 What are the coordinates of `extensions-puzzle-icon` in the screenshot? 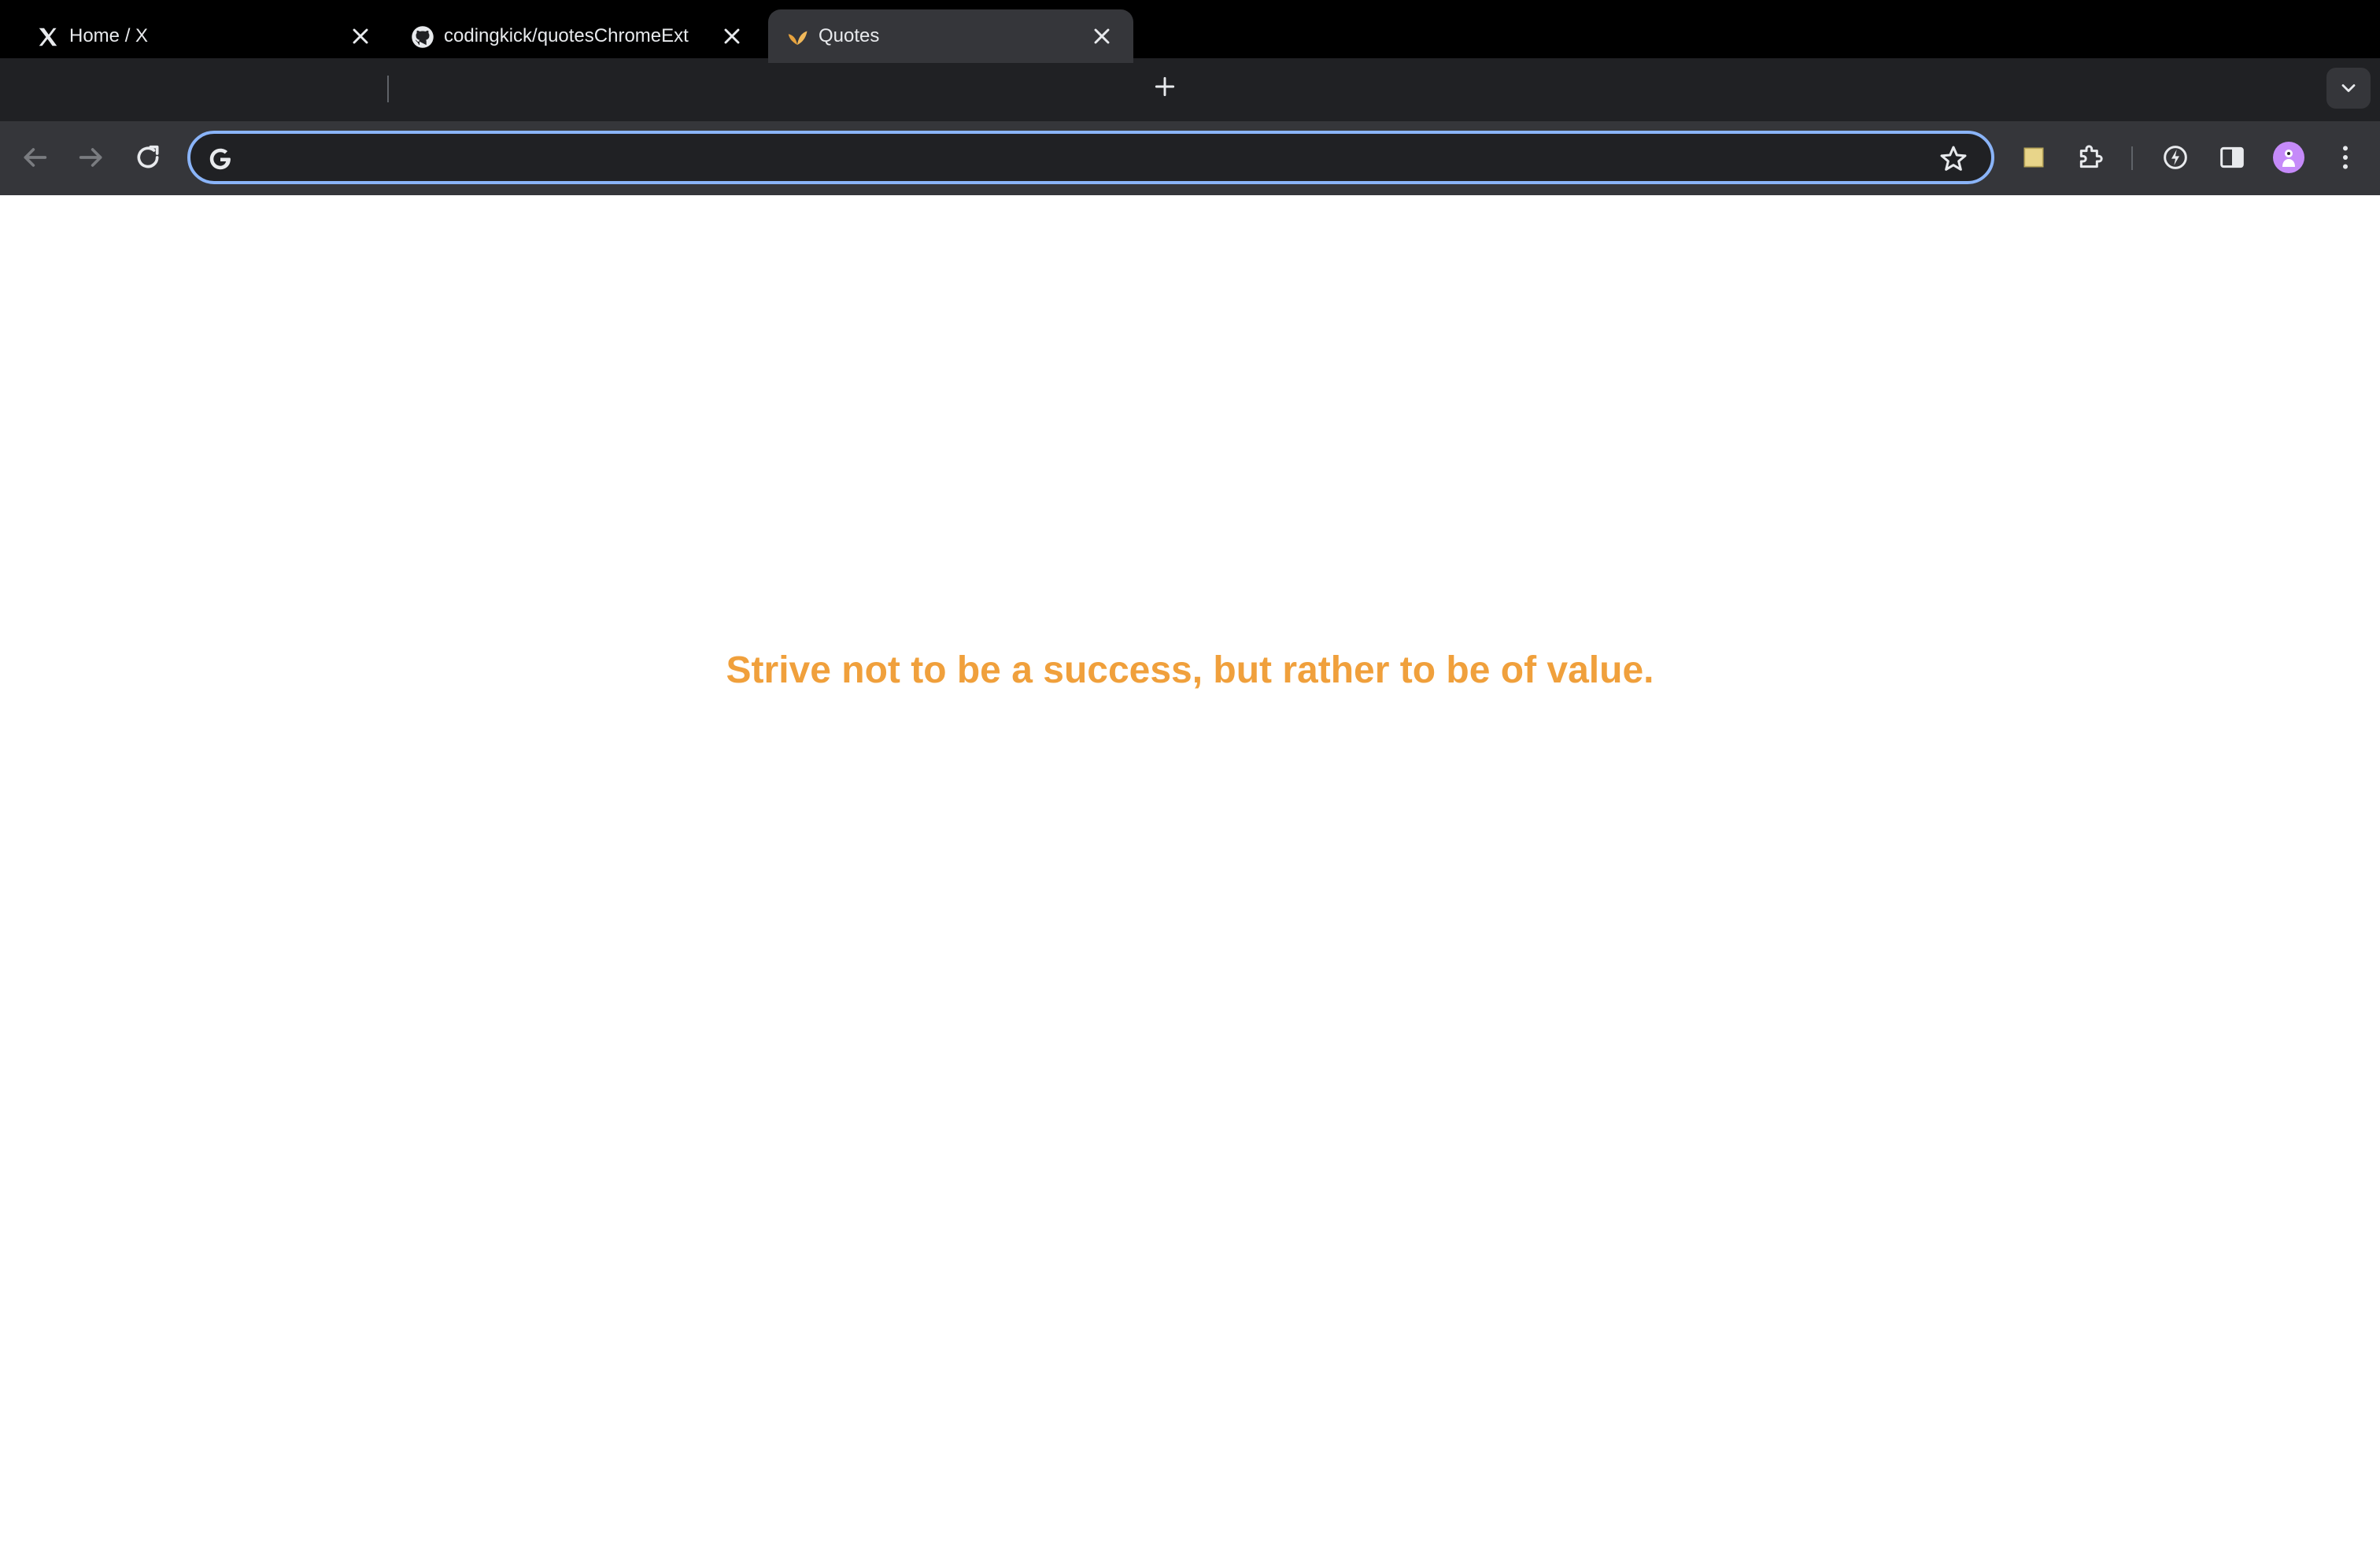 It's located at (2090, 157).